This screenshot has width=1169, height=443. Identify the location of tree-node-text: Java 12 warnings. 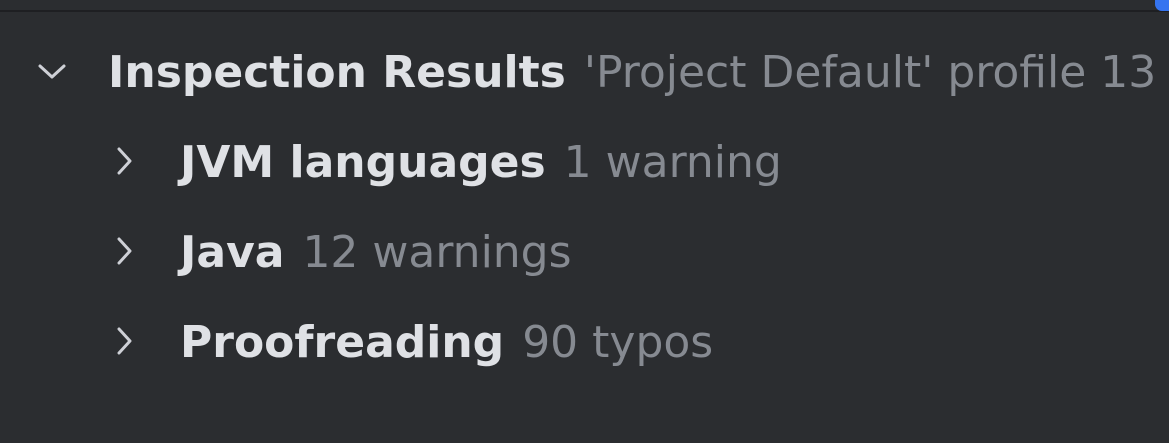
(376, 253).